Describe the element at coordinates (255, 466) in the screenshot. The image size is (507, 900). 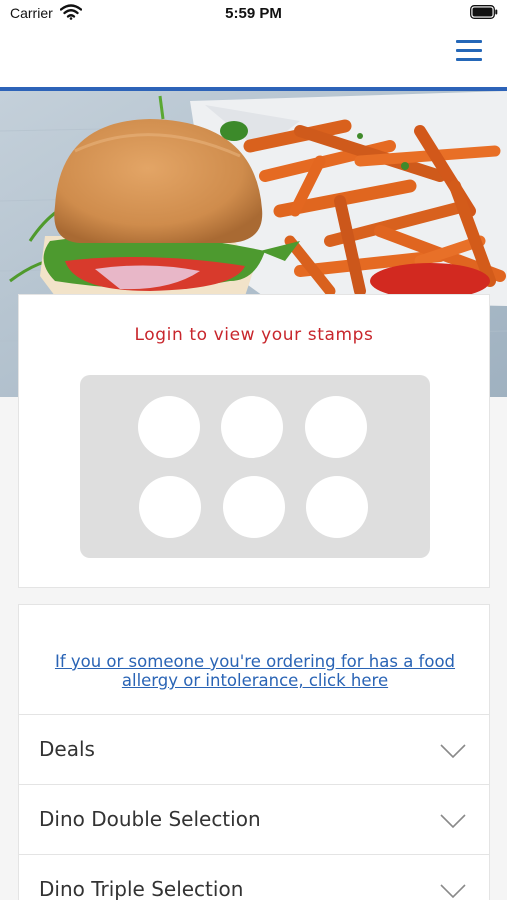
I see `stamp-grid` at that location.